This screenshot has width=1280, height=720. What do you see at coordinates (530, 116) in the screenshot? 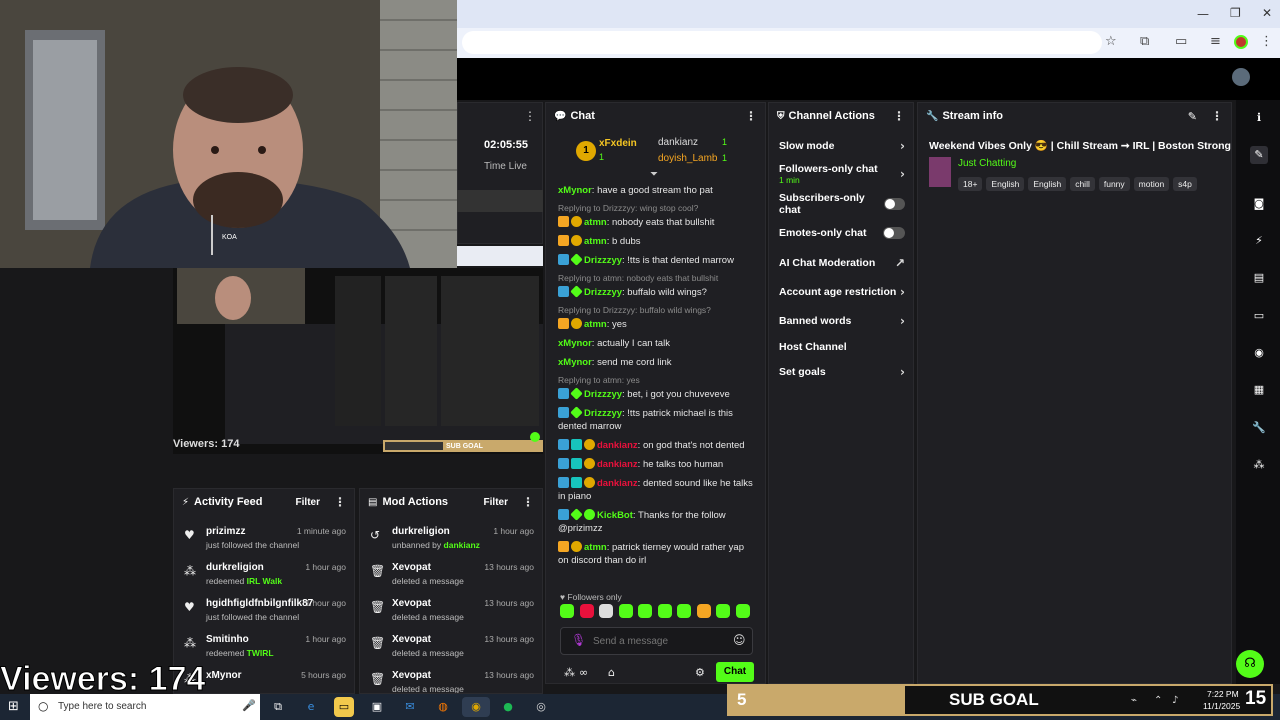
I see `panel-menu-icon: ⋮` at bounding box center [530, 116].